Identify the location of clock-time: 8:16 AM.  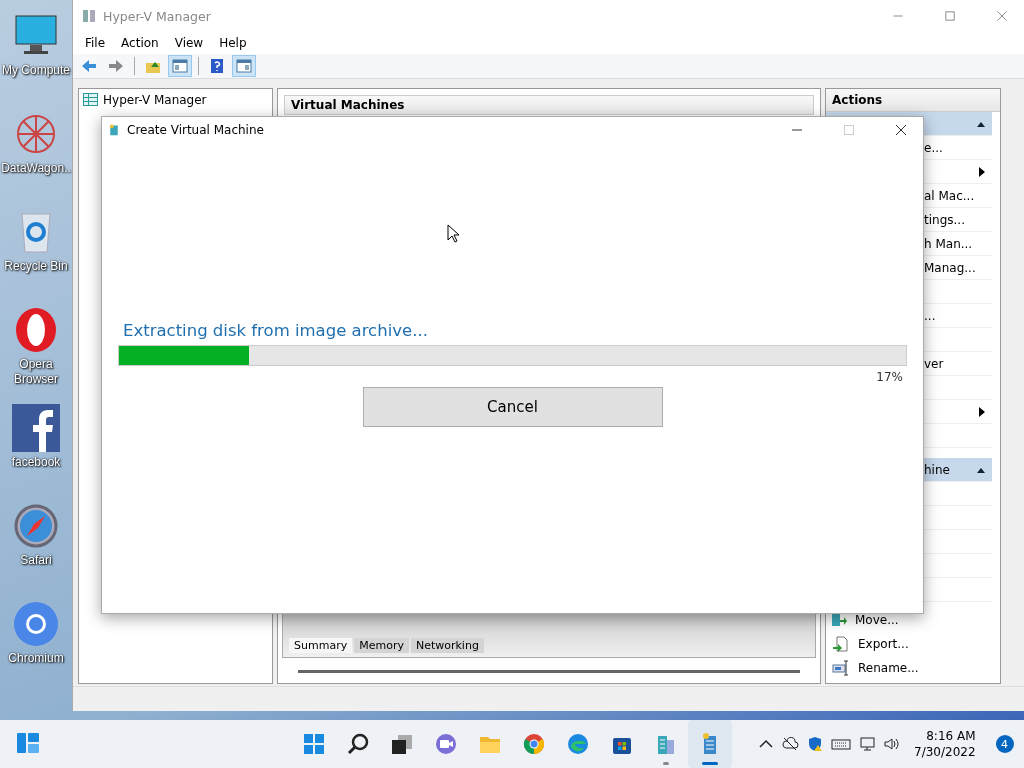
(951, 736).